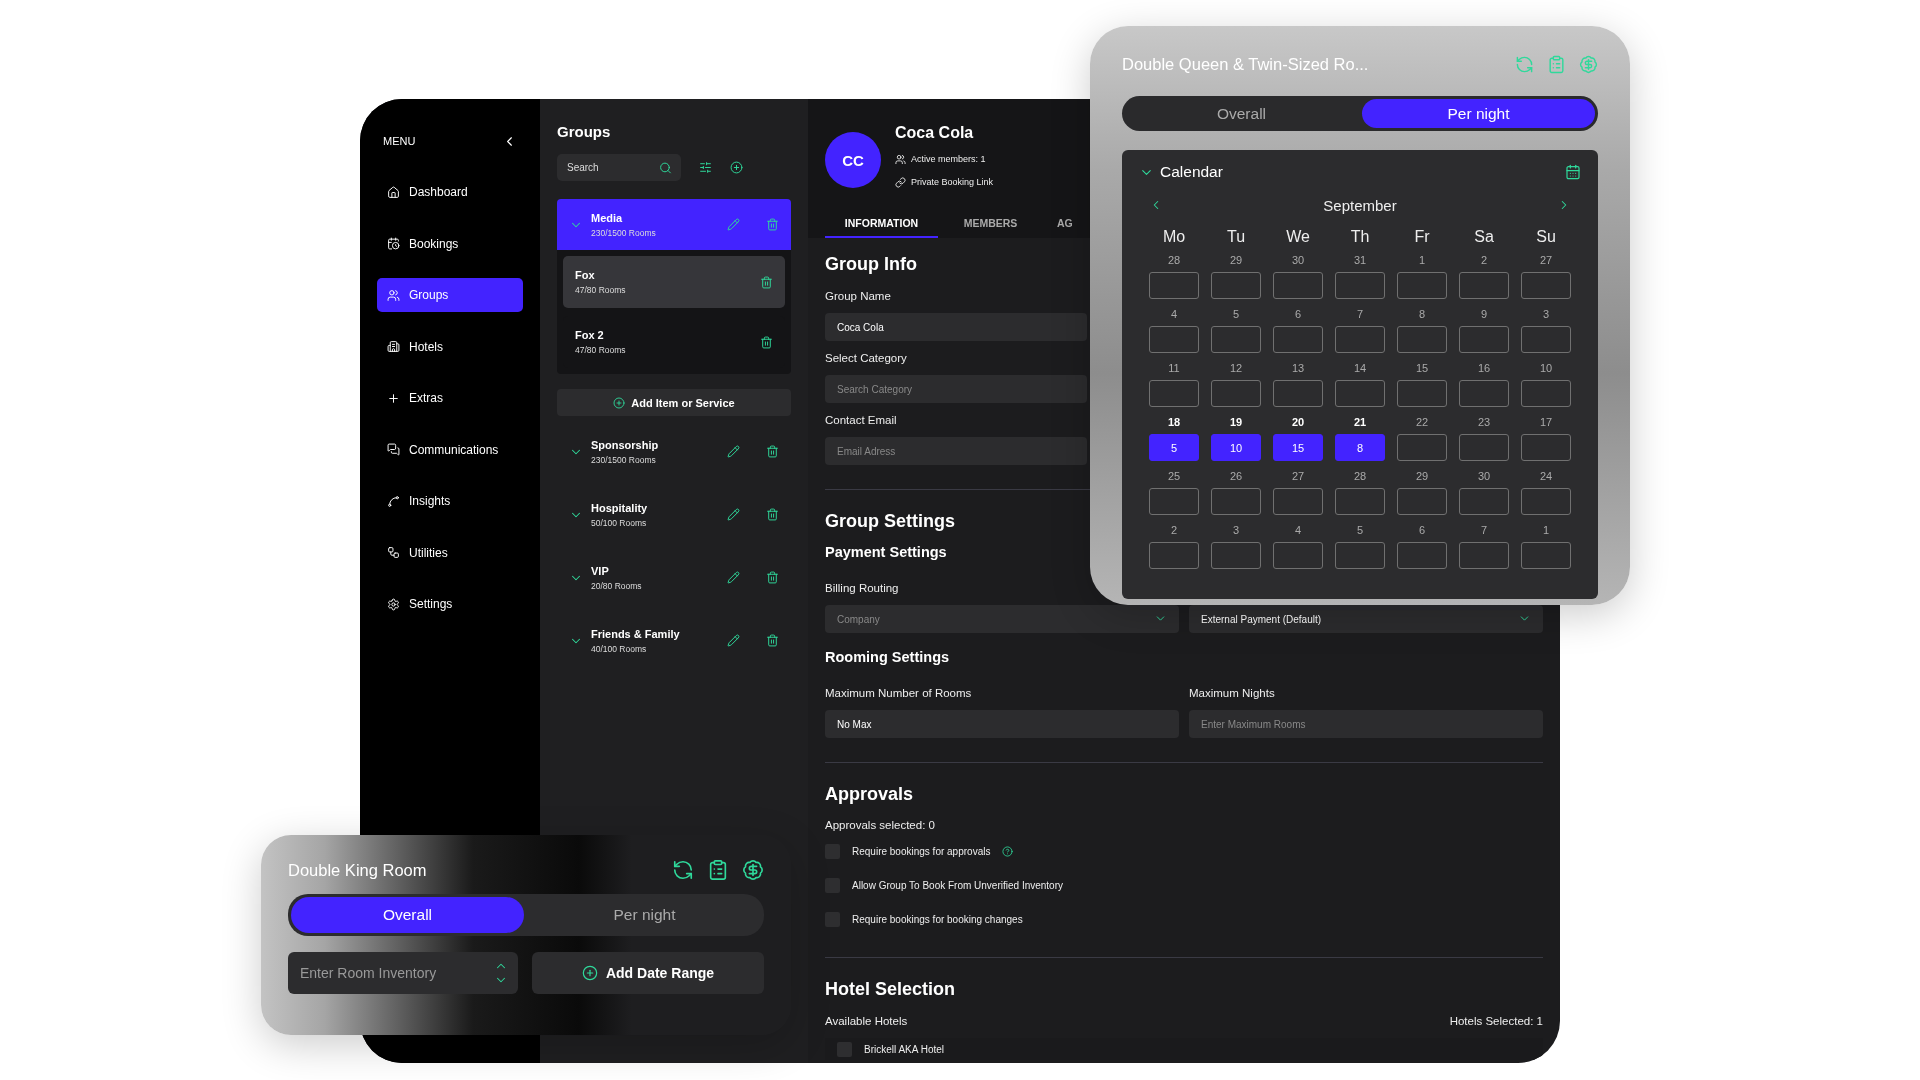 This screenshot has width=1920, height=1080. I want to click on tab: MEMBERS, so click(990, 227).